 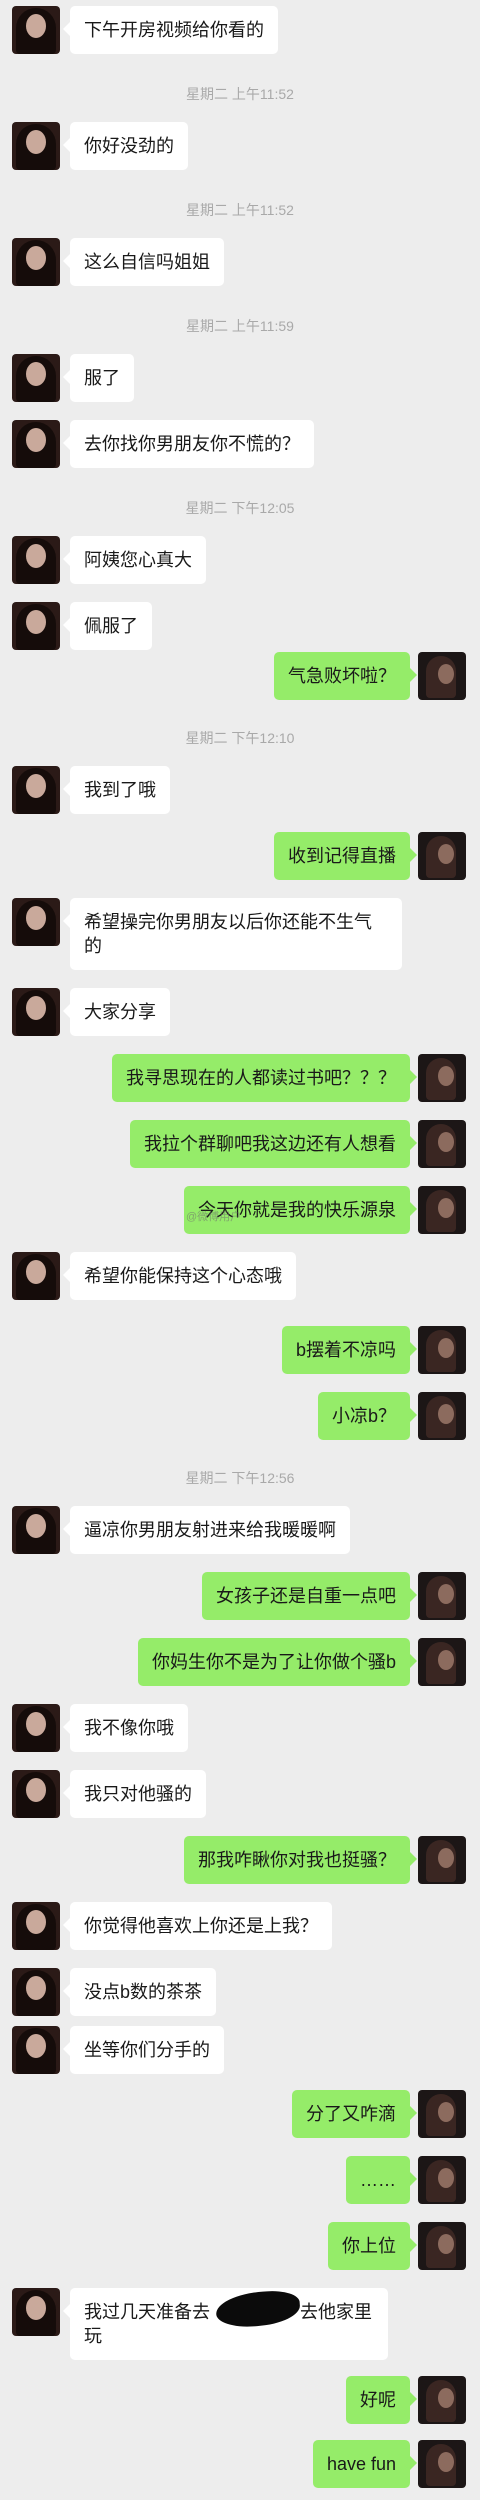 I want to click on message-bubble: 我不像你哦, so click(x=125, y=1728).